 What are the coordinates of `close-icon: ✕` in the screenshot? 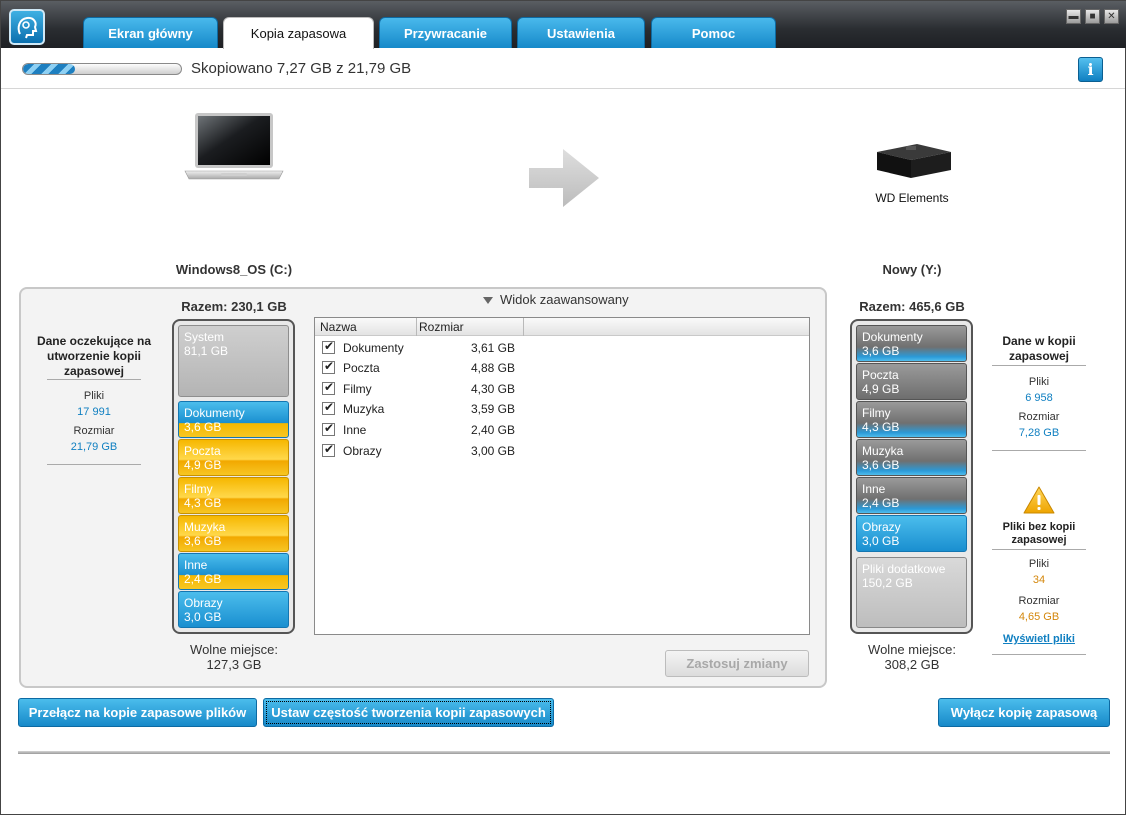 It's located at (1111, 16).